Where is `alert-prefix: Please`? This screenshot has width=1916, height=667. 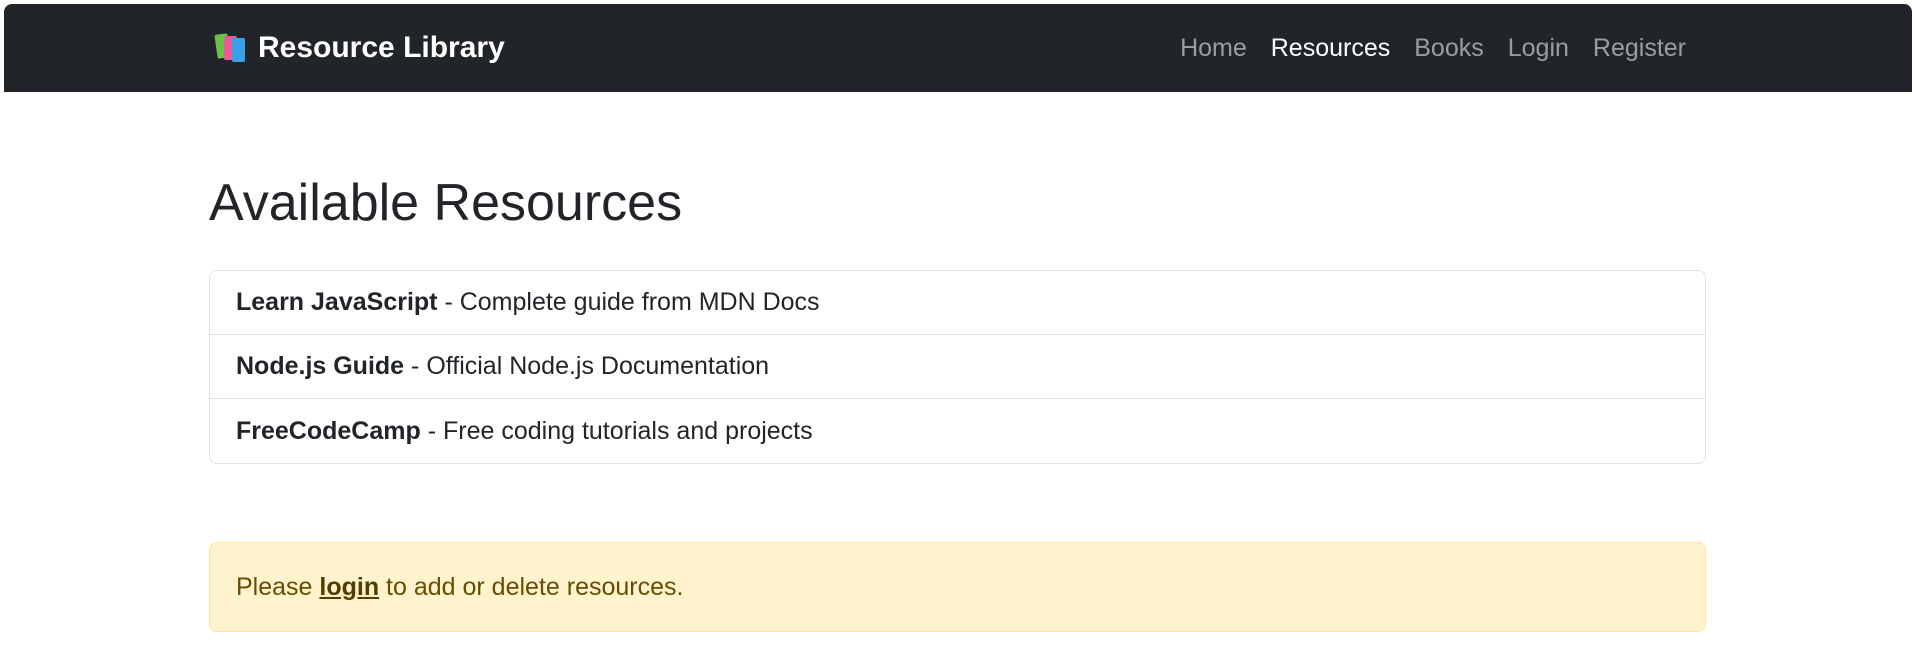 alert-prefix: Please is located at coordinates (278, 586).